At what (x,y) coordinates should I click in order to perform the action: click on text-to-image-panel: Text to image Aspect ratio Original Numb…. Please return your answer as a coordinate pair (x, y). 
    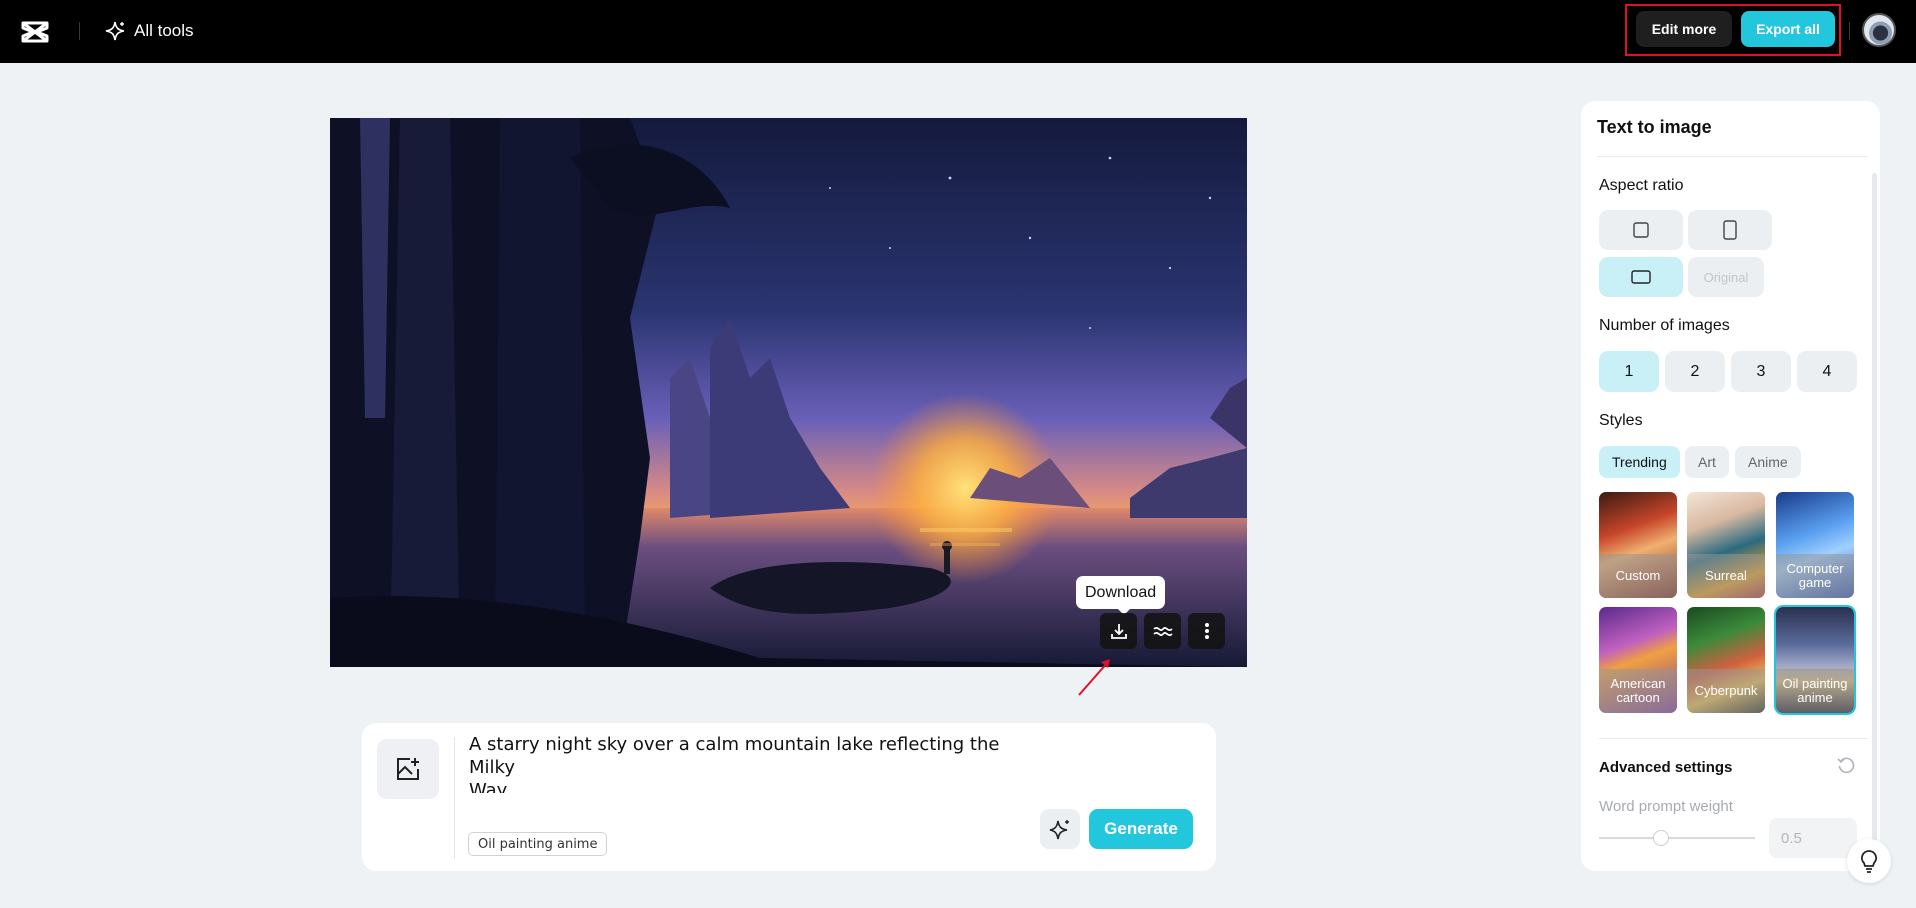
    Looking at the image, I should click on (1730, 486).